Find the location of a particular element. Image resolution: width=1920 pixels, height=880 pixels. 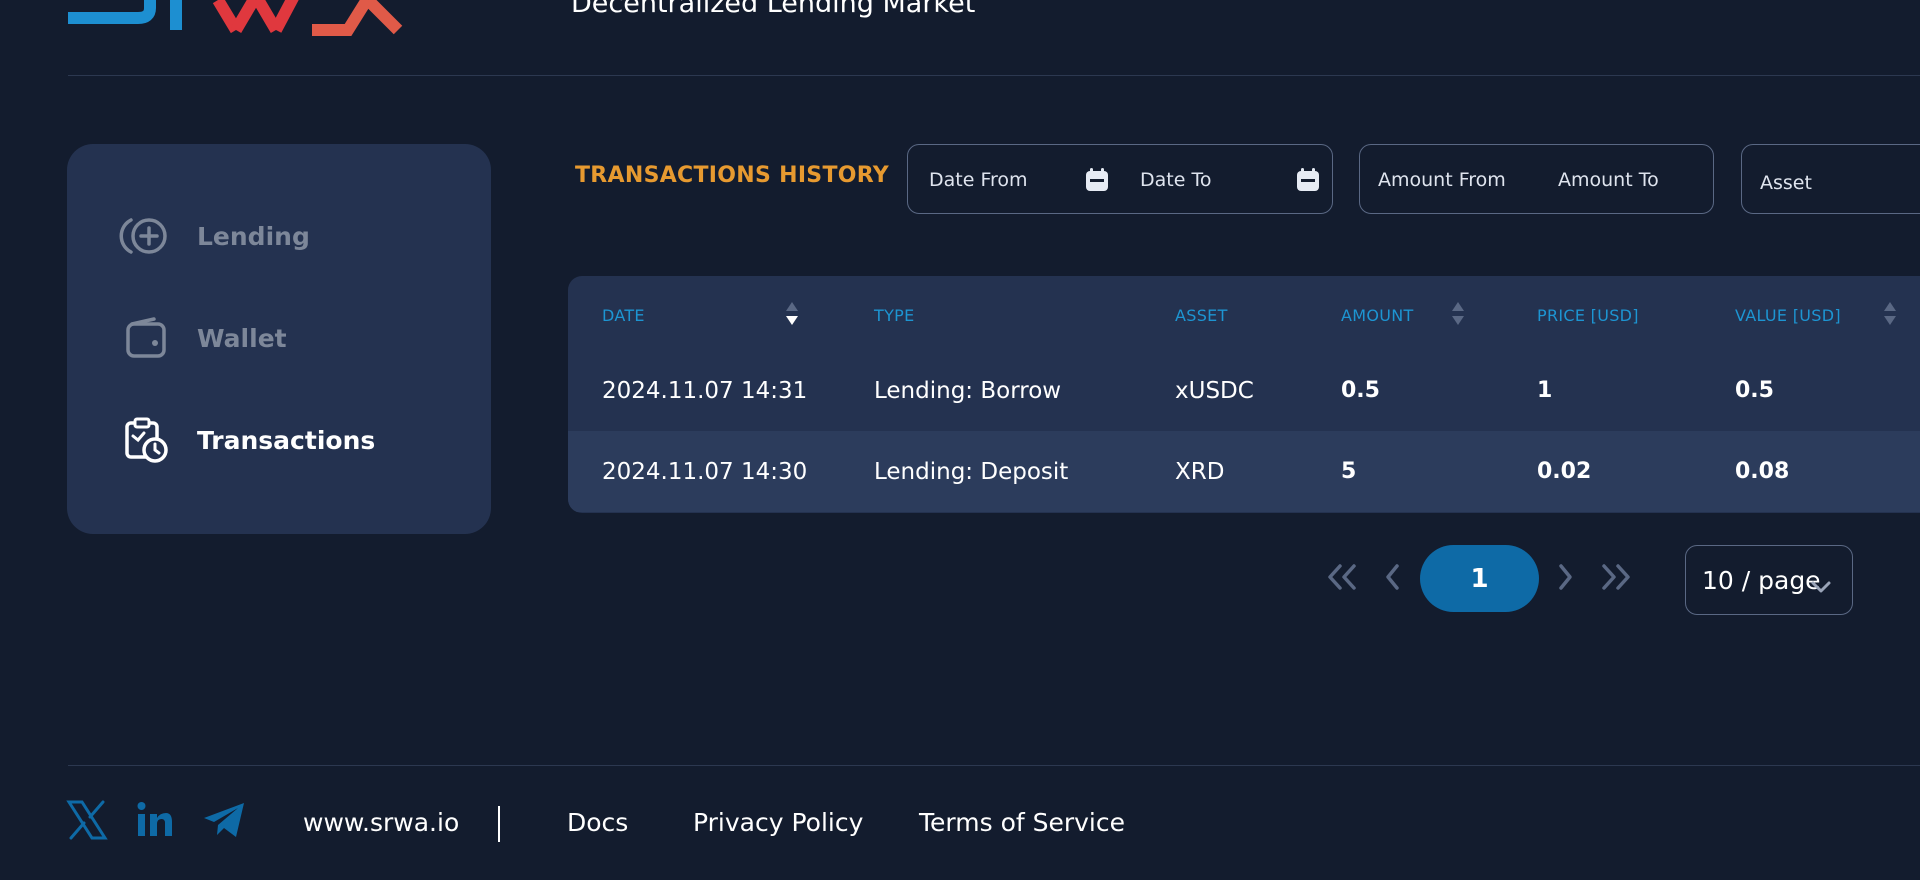

sidebar-item-lending: Lending is located at coordinates (213, 236).